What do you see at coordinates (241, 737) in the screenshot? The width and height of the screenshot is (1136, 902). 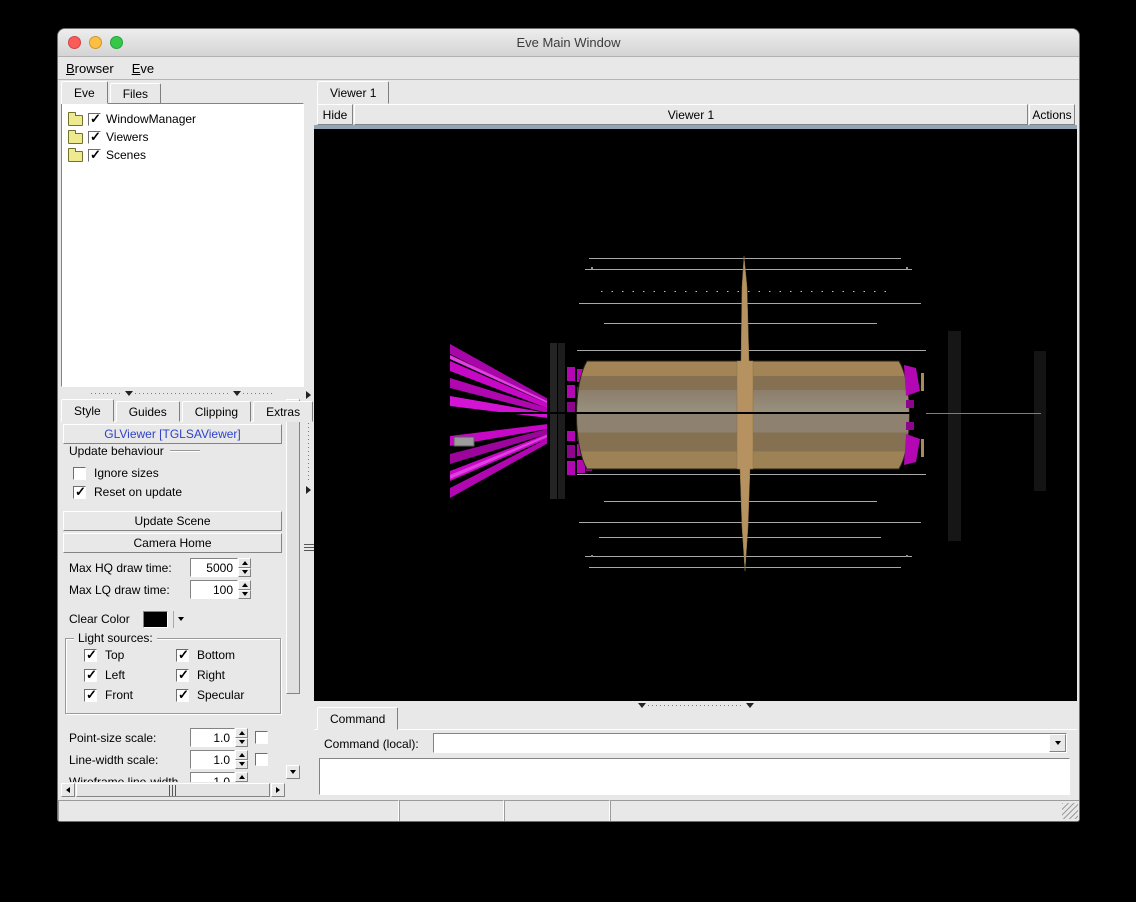 I see `point-size-spinner` at bounding box center [241, 737].